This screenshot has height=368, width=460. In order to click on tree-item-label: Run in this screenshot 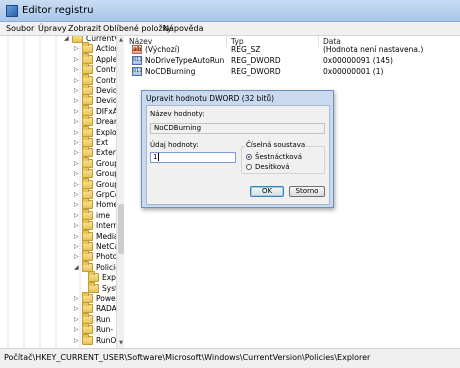, I will do `click(103, 319)`.